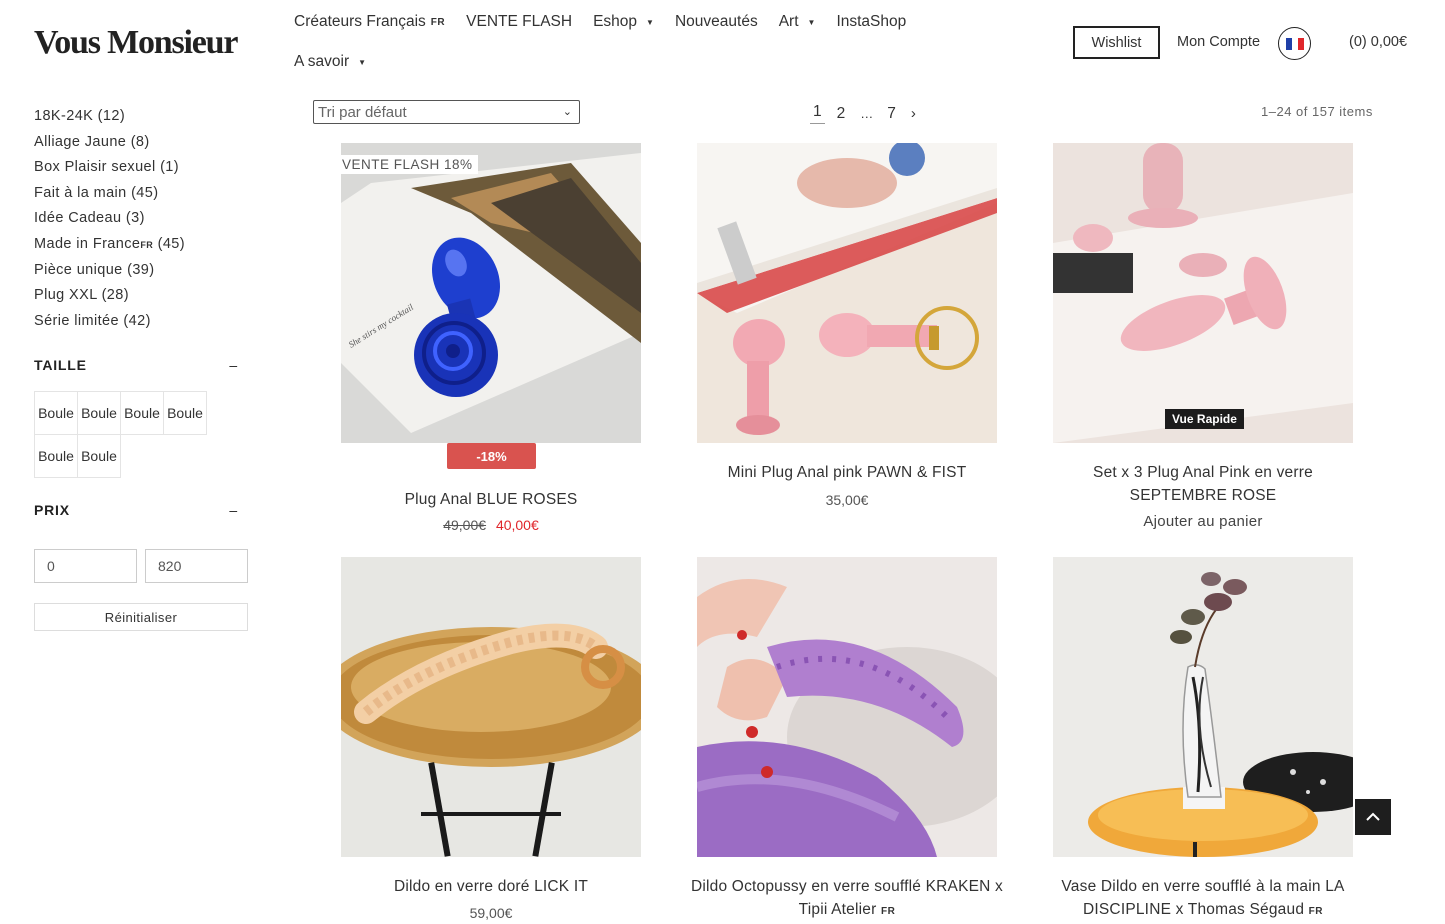 This screenshot has width=1445, height=924. I want to click on taille-header: TAILLE –, so click(141, 365).